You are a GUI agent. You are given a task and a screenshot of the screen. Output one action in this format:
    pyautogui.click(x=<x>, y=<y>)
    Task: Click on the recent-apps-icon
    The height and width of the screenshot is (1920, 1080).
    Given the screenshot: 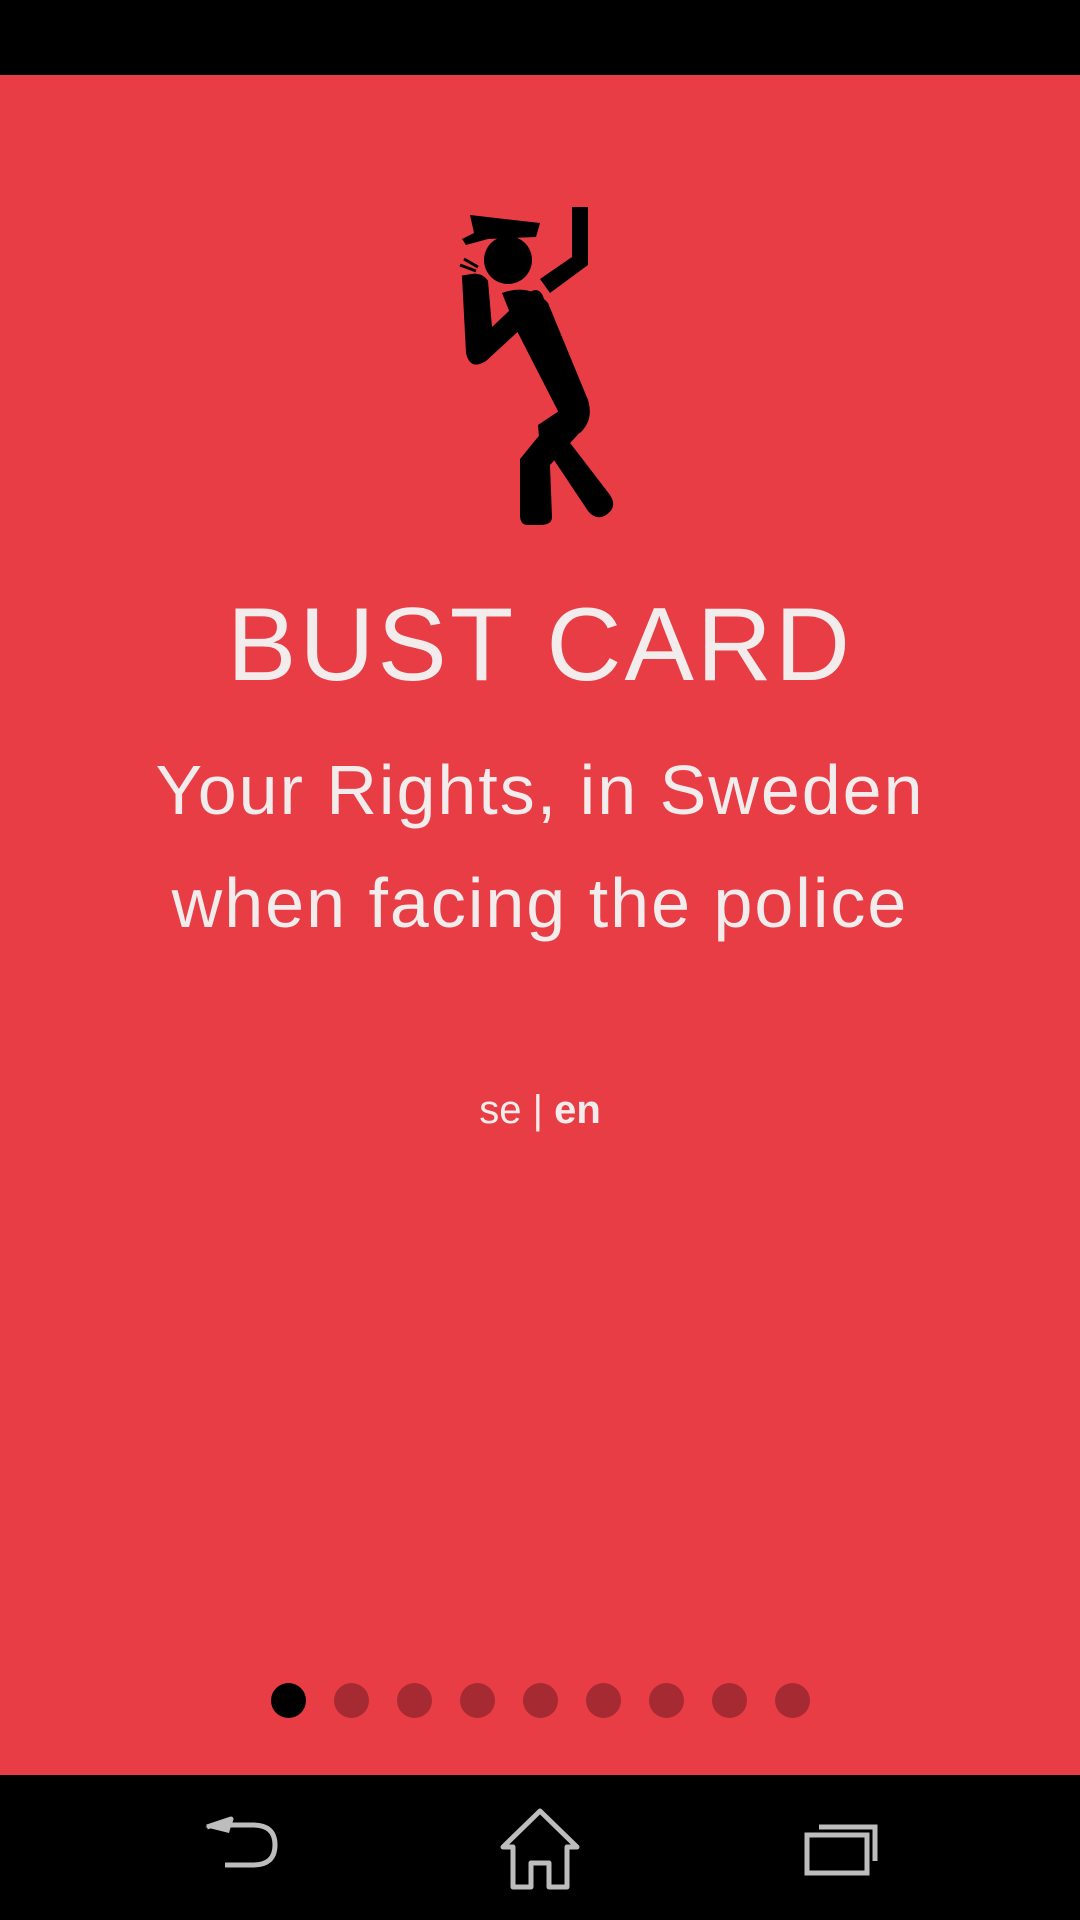 What is the action you would take?
    pyautogui.click(x=840, y=1850)
    